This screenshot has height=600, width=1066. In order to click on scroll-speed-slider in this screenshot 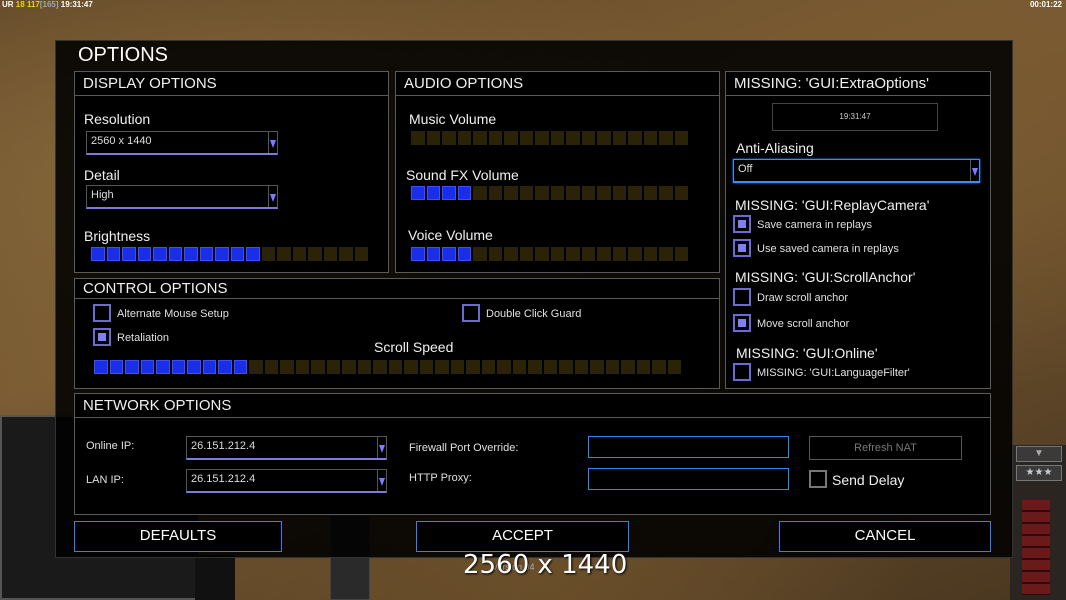, I will do `click(387, 367)`.